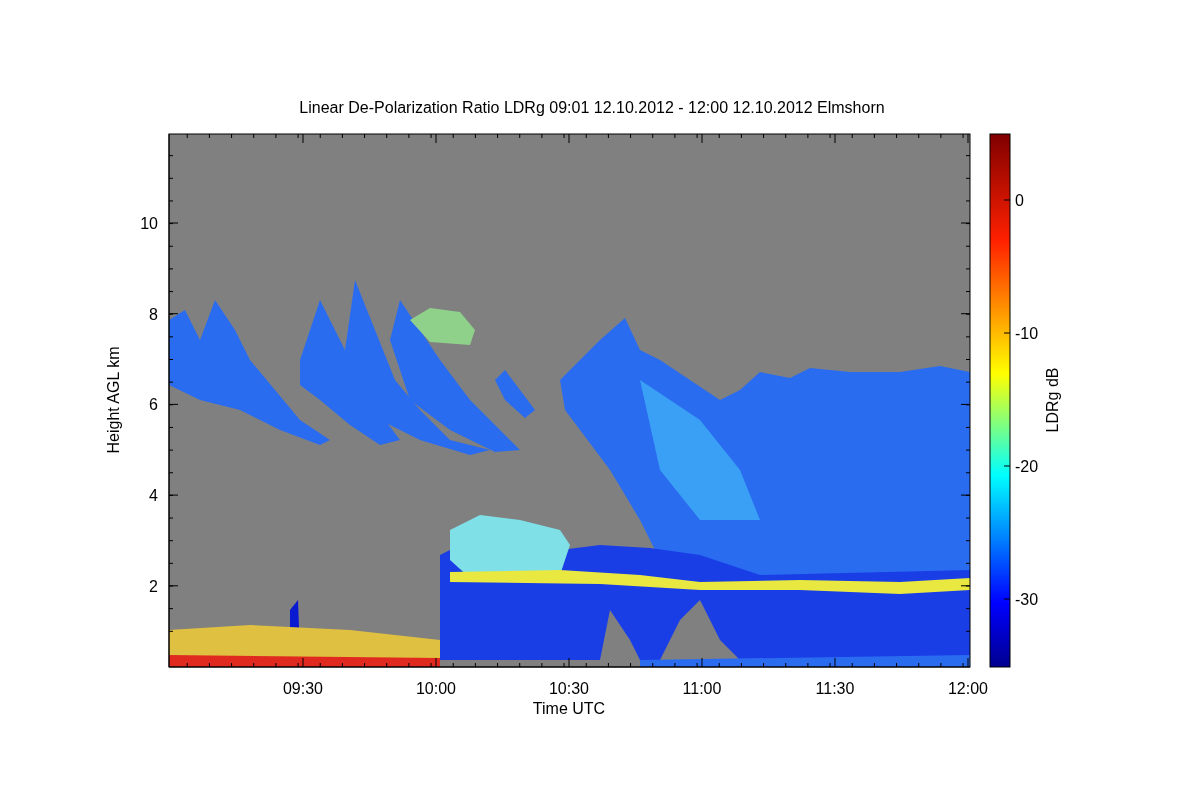 This screenshot has width=1200, height=800. I want to click on y-tick-label: 8, so click(153, 314).